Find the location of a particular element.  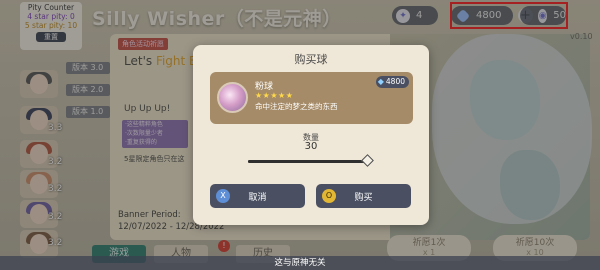

dialog-title: 购买球 is located at coordinates (311, 59).